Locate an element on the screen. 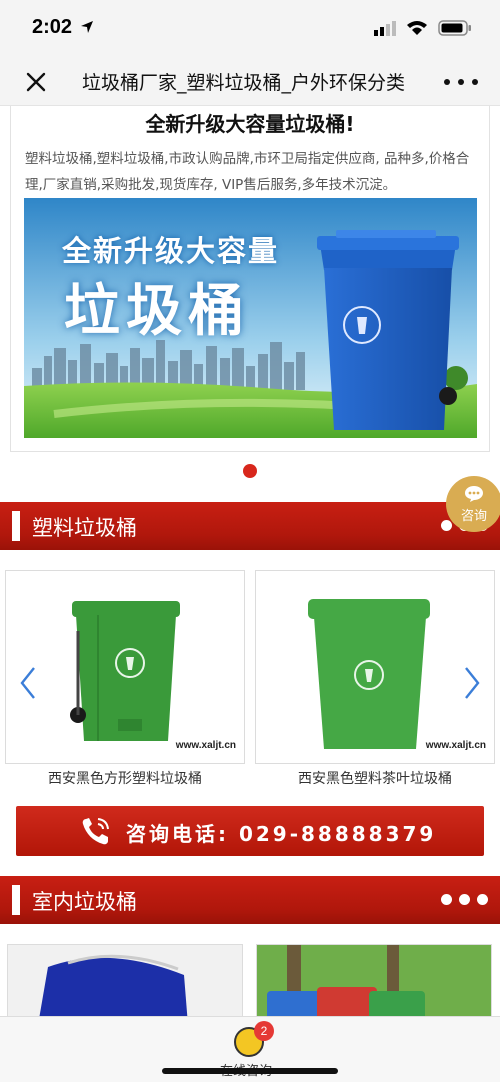 This screenshot has height=1082, width=500. consult-button: 咨询 is located at coordinates (473, 504).